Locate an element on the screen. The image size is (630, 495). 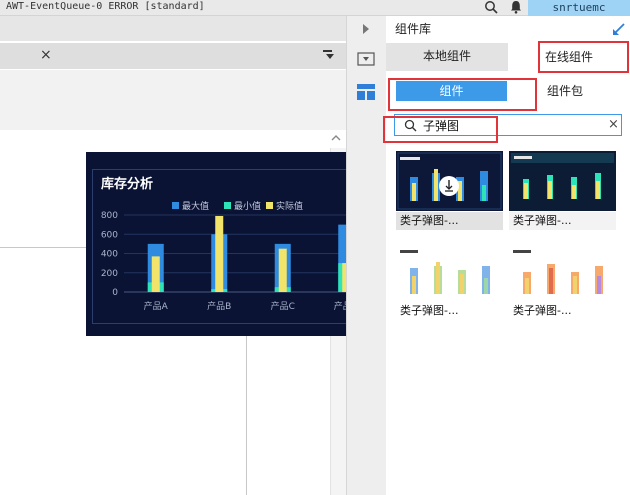
panel-title: 组件库 is located at coordinates (413, 29).